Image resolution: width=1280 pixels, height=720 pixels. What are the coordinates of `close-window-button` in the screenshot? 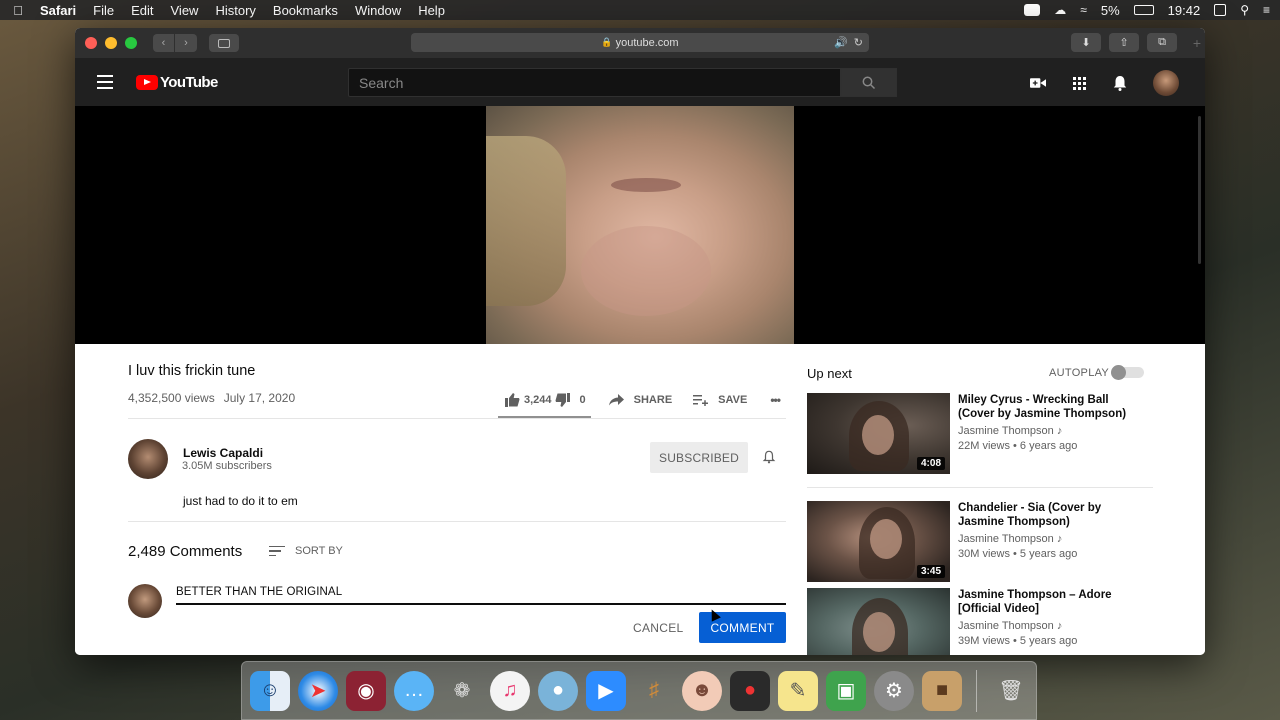 It's located at (91, 43).